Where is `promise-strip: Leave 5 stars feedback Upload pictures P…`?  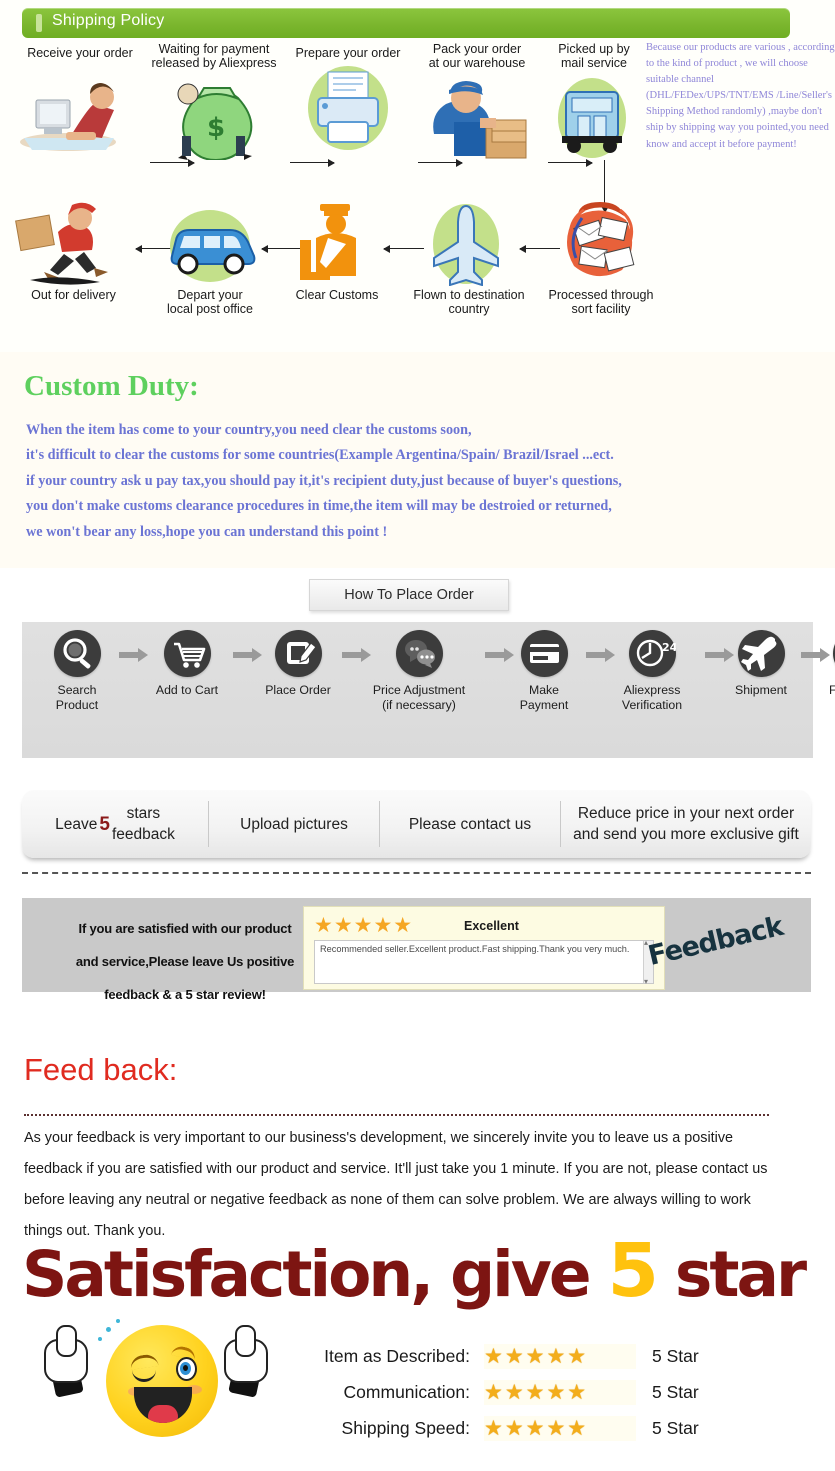
promise-strip: Leave 5 stars feedback Upload pictures P… is located at coordinates (416, 824).